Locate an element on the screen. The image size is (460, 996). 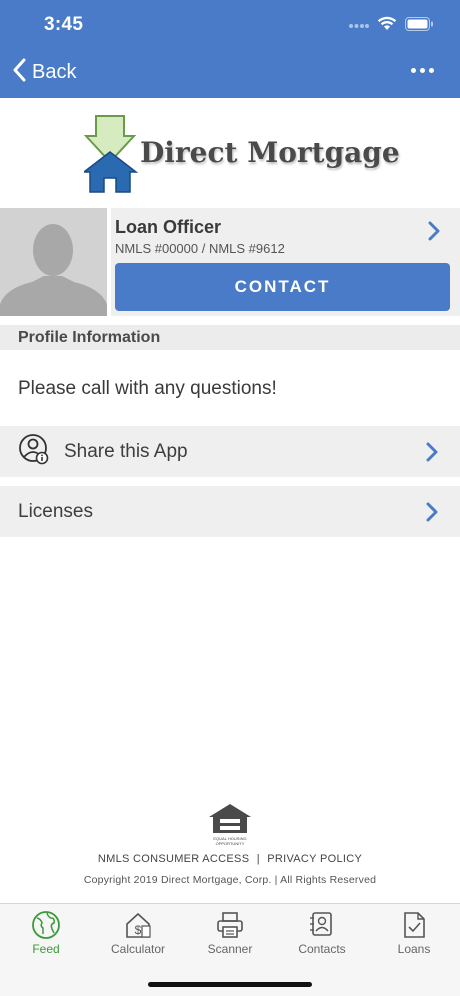
equal-housing-logo: EQUAL HOUSING OPPORTUNITY is located at coordinates (230, 825).